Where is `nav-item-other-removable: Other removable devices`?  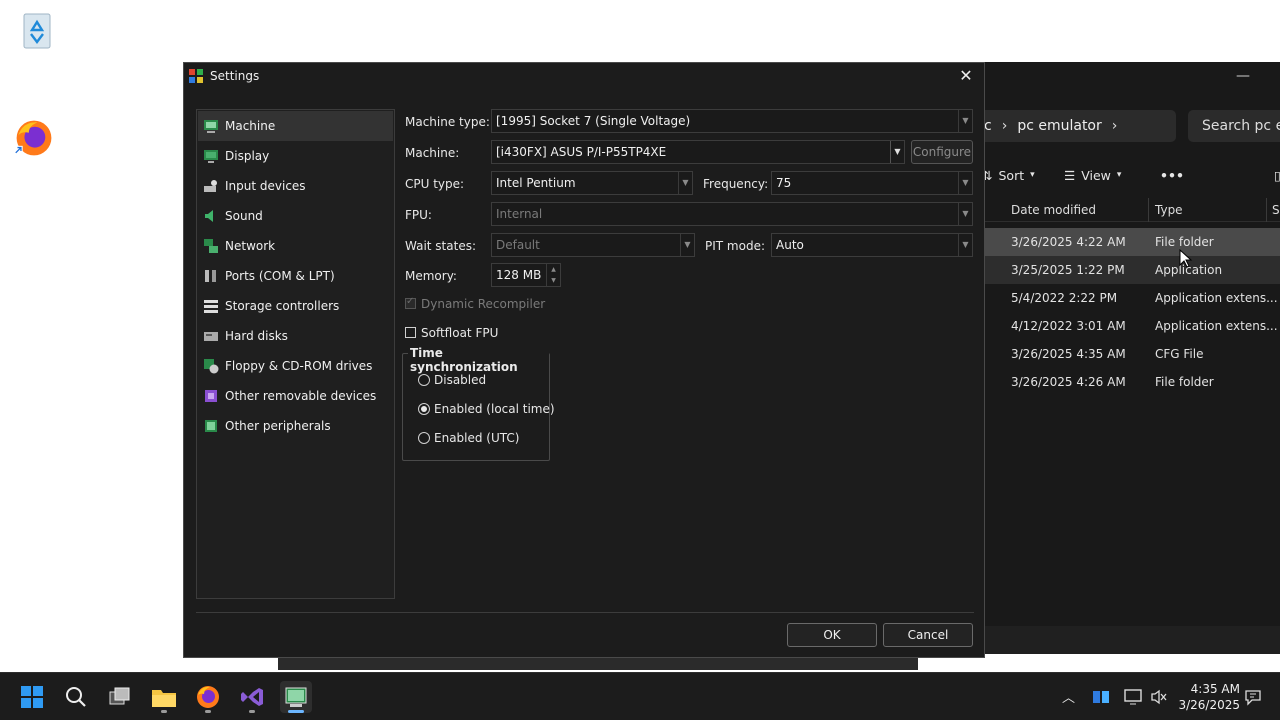
nav-item-other-removable: Other removable devices is located at coordinates (295, 396).